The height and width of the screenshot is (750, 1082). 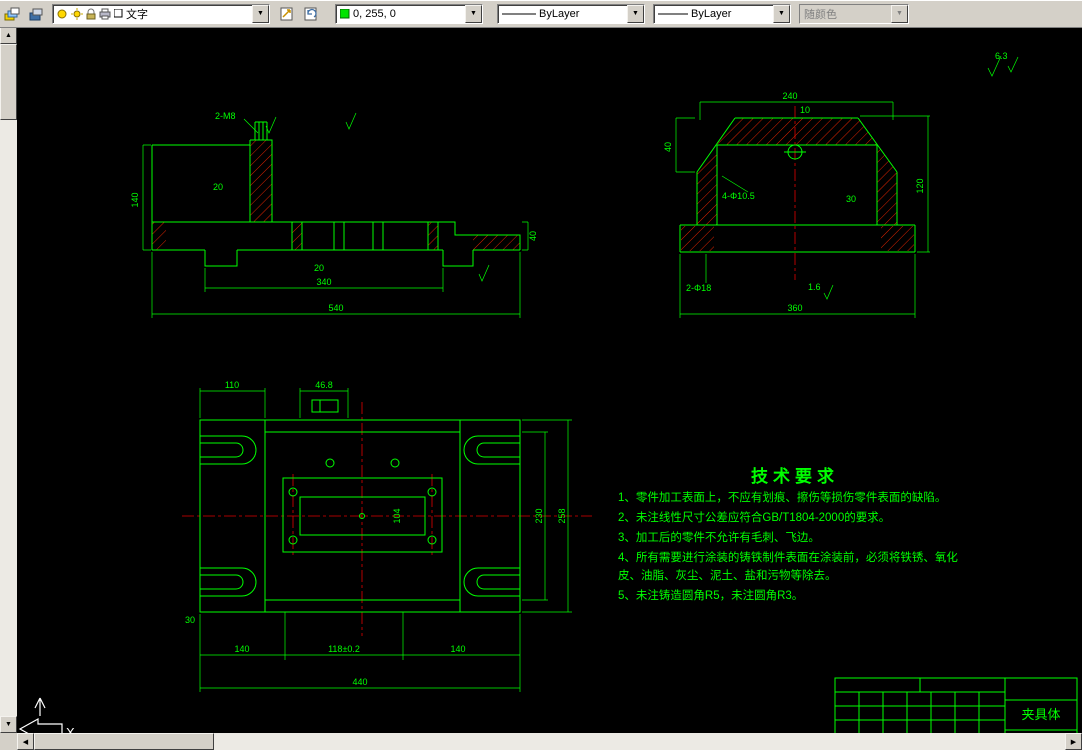 What do you see at coordinates (668, 147) in the screenshot?
I see `dim-40-side: 40` at bounding box center [668, 147].